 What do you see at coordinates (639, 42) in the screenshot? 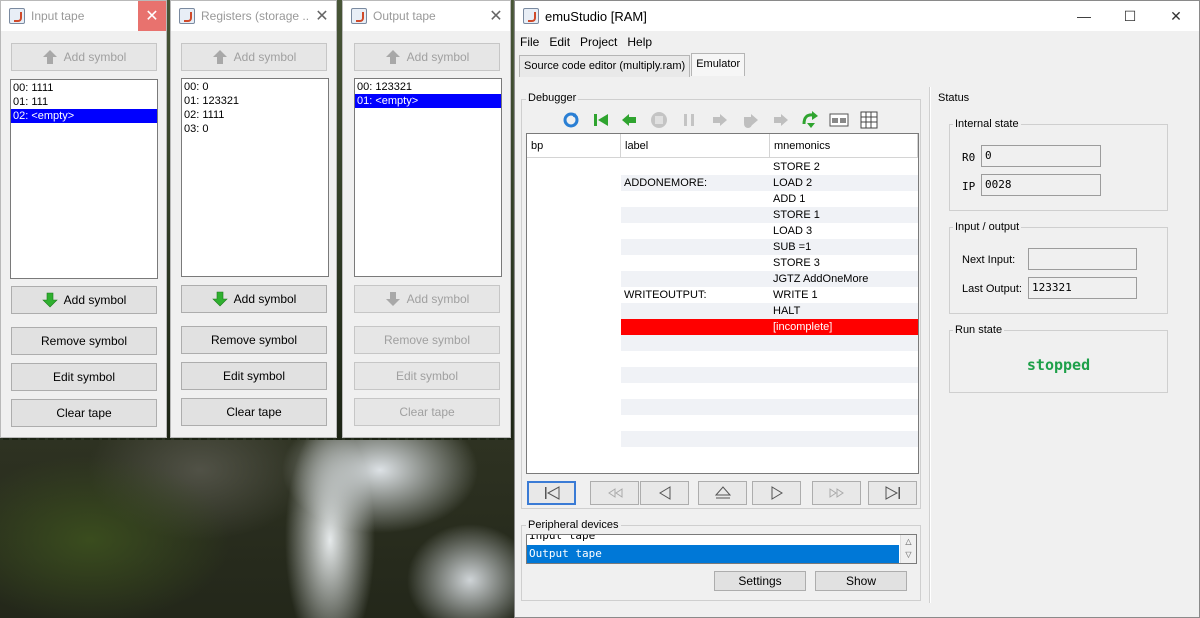
I see `menu-help: Help` at bounding box center [639, 42].